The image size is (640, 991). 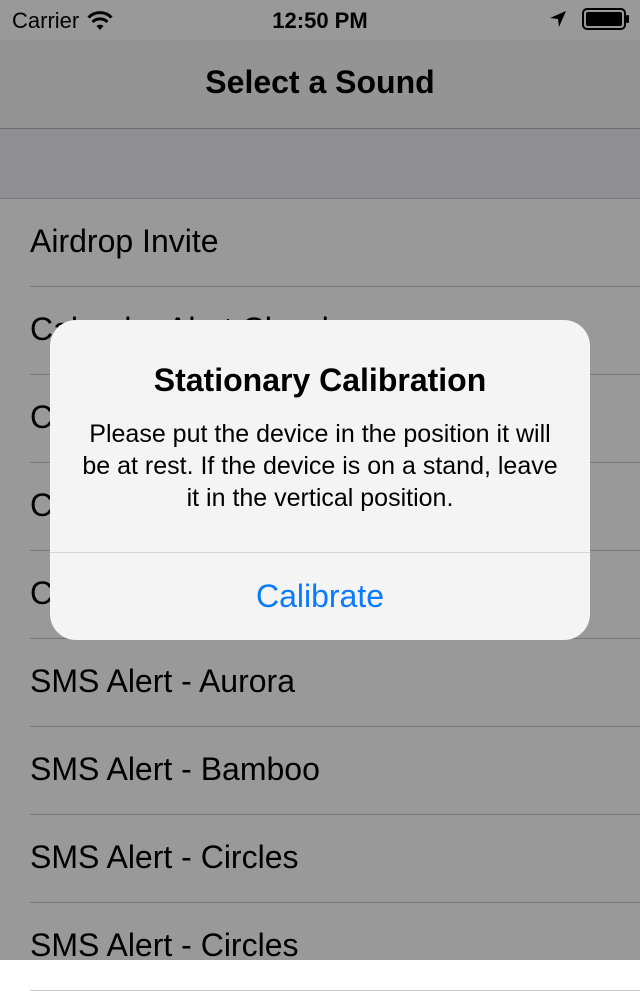 What do you see at coordinates (320, 596) in the screenshot?
I see `calibrate-button: Calibrate` at bounding box center [320, 596].